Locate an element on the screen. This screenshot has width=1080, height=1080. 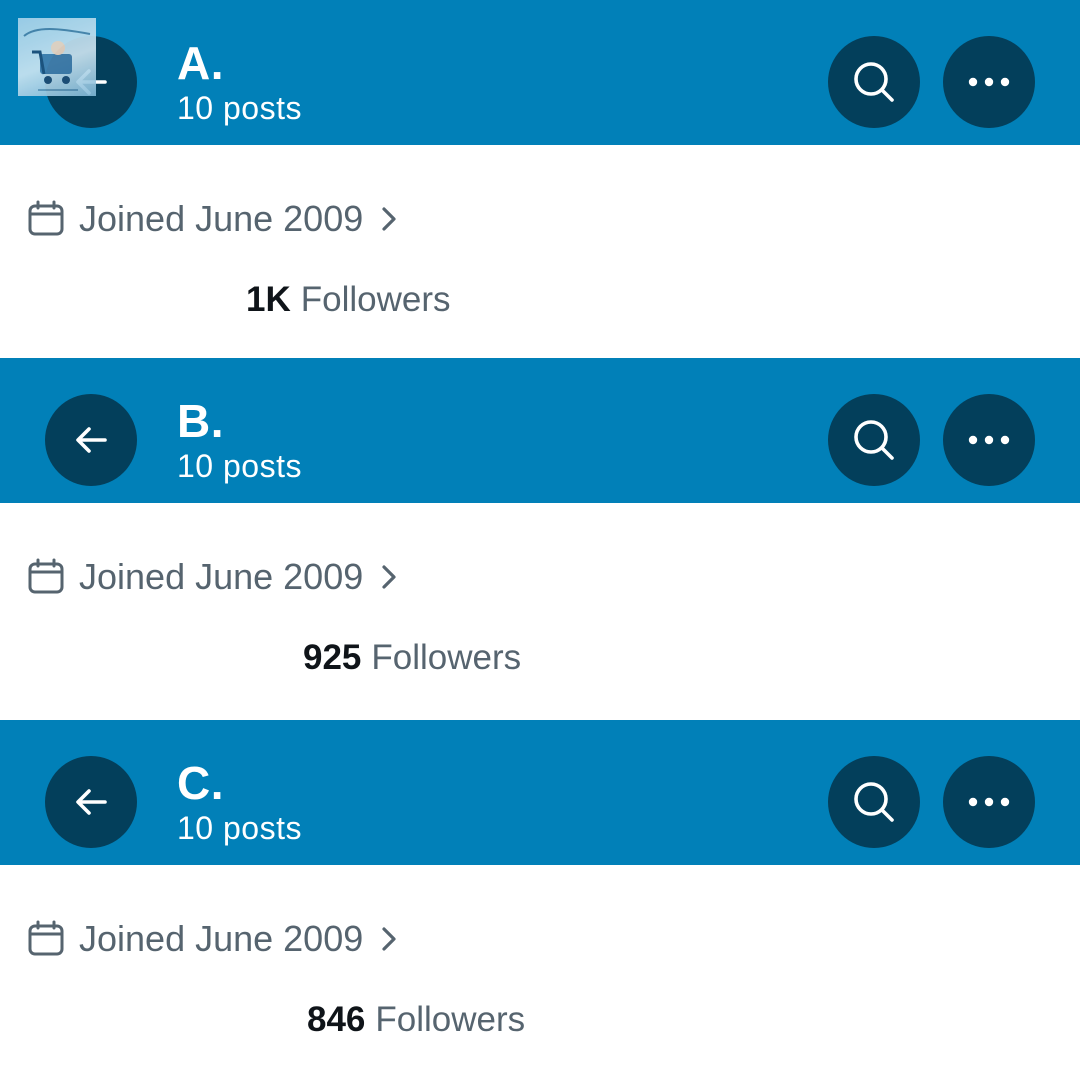
profile-header: C. 10 posts is located at coordinates (540, 792).